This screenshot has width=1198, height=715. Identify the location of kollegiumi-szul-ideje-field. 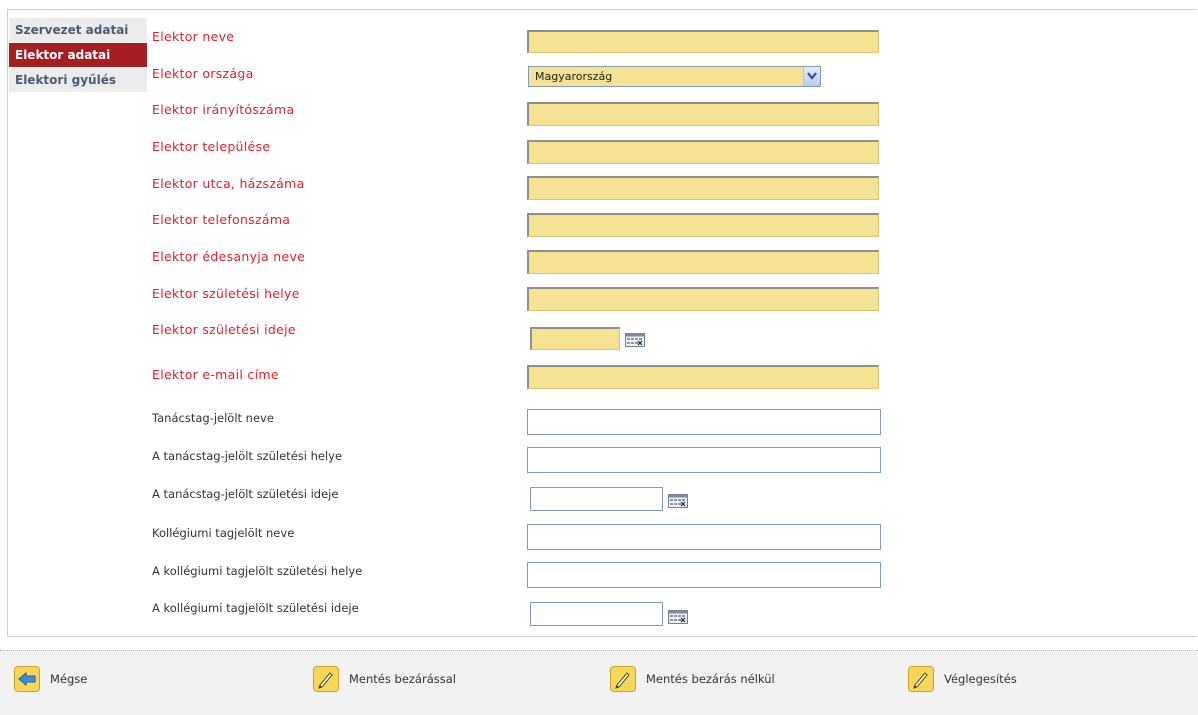
(596, 614).